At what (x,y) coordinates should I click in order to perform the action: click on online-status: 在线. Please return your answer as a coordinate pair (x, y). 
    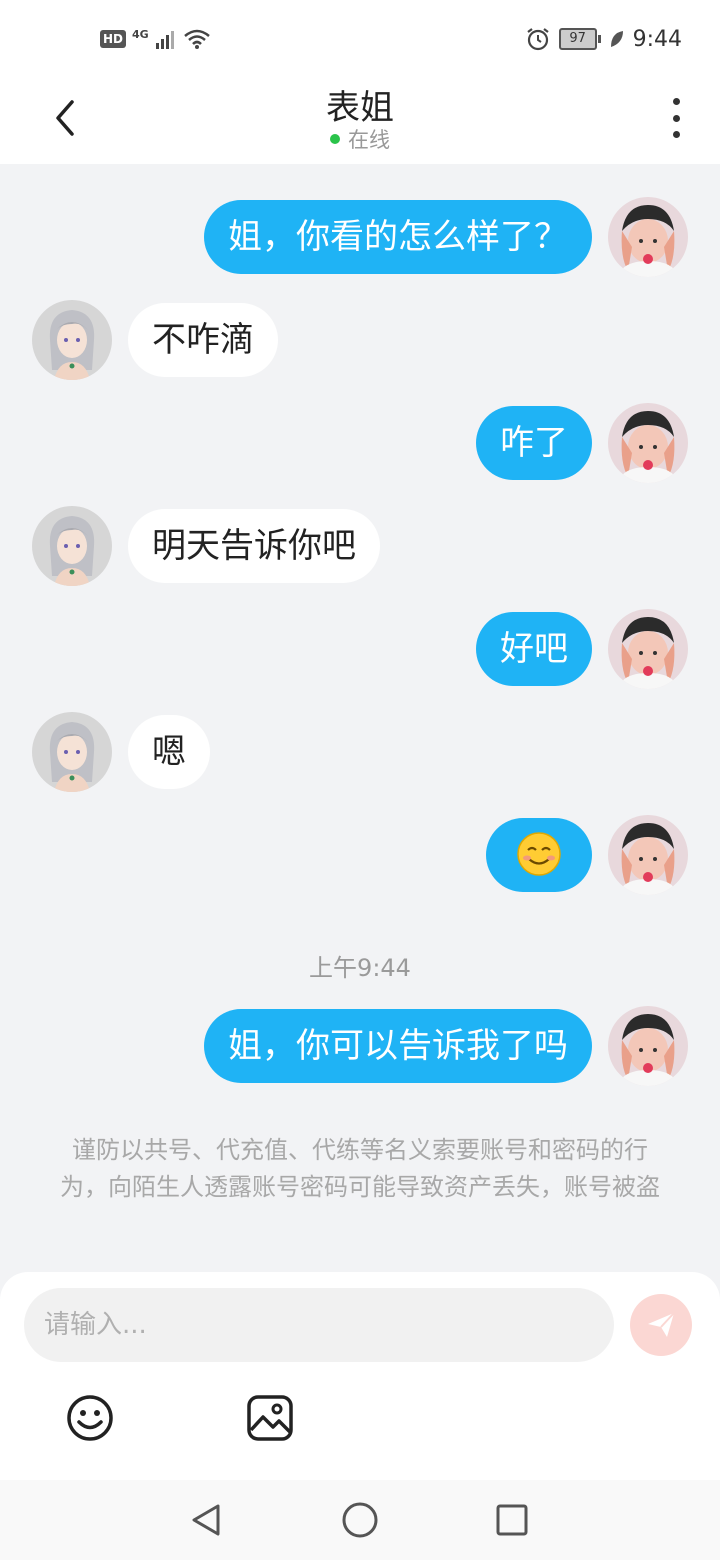
    Looking at the image, I should click on (360, 139).